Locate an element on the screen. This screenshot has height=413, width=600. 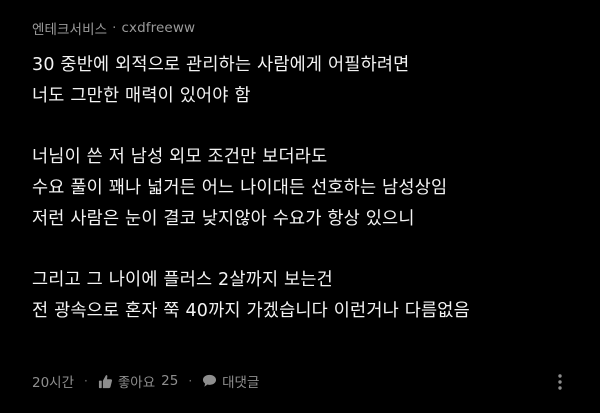
comment-time: 20시간 is located at coordinates (53, 383).